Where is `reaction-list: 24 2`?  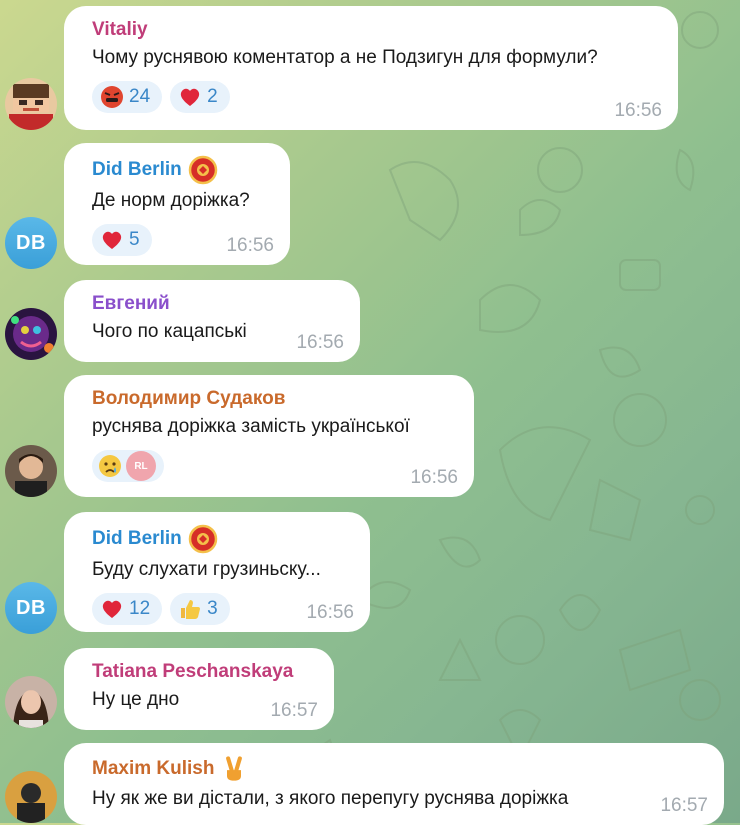
reaction-list: 24 2 is located at coordinates (377, 97).